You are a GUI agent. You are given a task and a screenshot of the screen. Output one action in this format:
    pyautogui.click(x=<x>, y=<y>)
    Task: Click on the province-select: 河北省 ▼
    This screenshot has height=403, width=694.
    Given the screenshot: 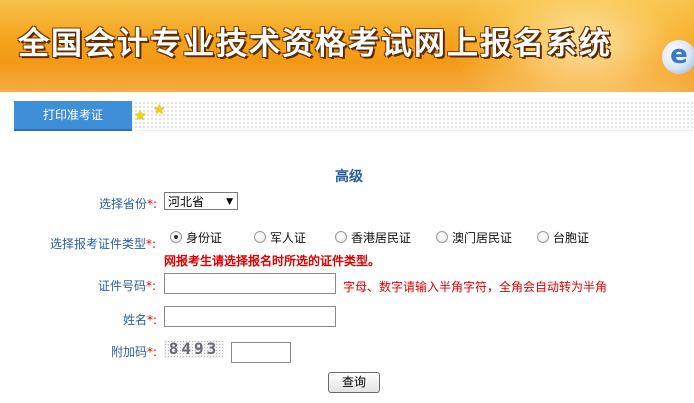 What is the action you would take?
    pyautogui.click(x=201, y=201)
    